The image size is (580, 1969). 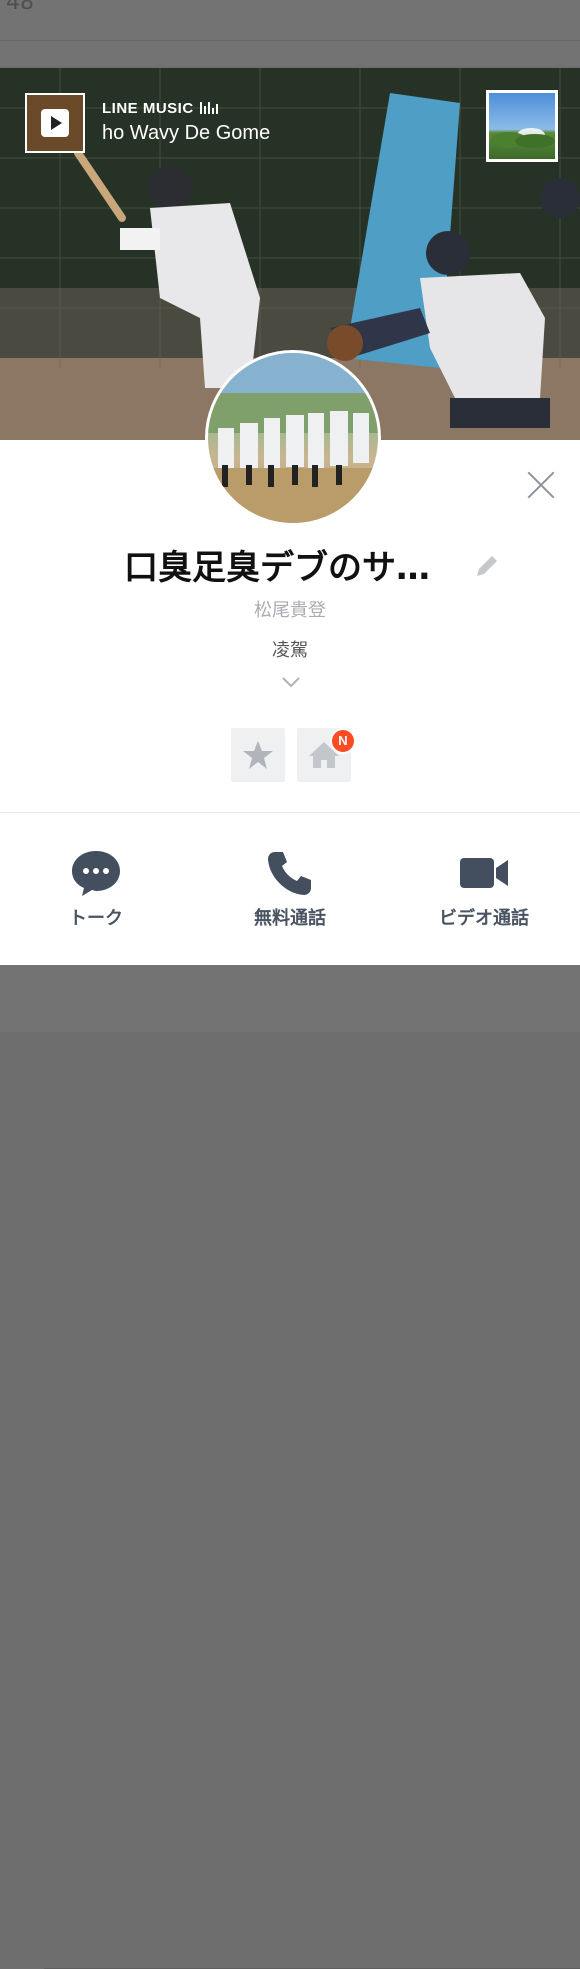 What do you see at coordinates (487, 566) in the screenshot?
I see `pencil-icon` at bounding box center [487, 566].